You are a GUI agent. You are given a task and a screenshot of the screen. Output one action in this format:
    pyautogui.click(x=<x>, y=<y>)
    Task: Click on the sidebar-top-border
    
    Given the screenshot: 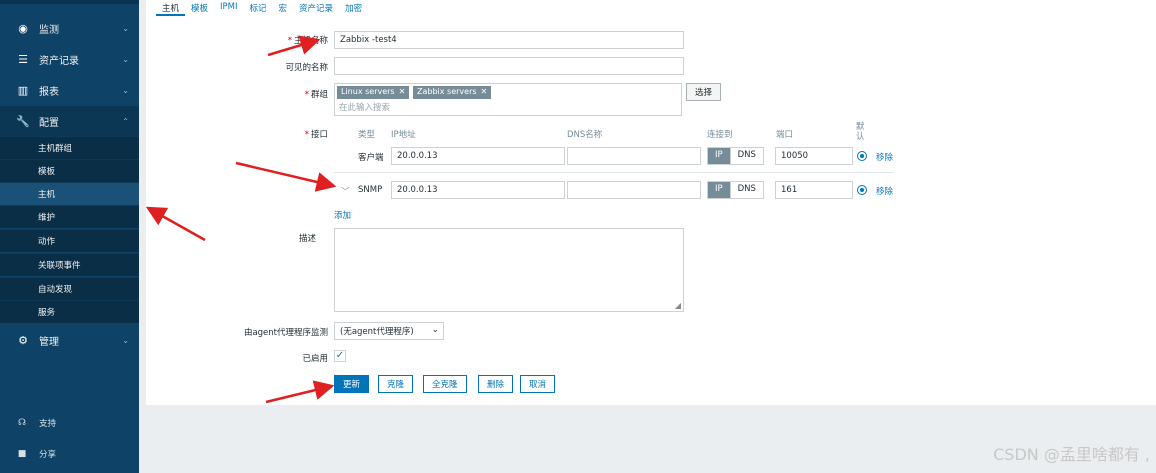 What is the action you would take?
    pyautogui.click(x=69, y=2)
    